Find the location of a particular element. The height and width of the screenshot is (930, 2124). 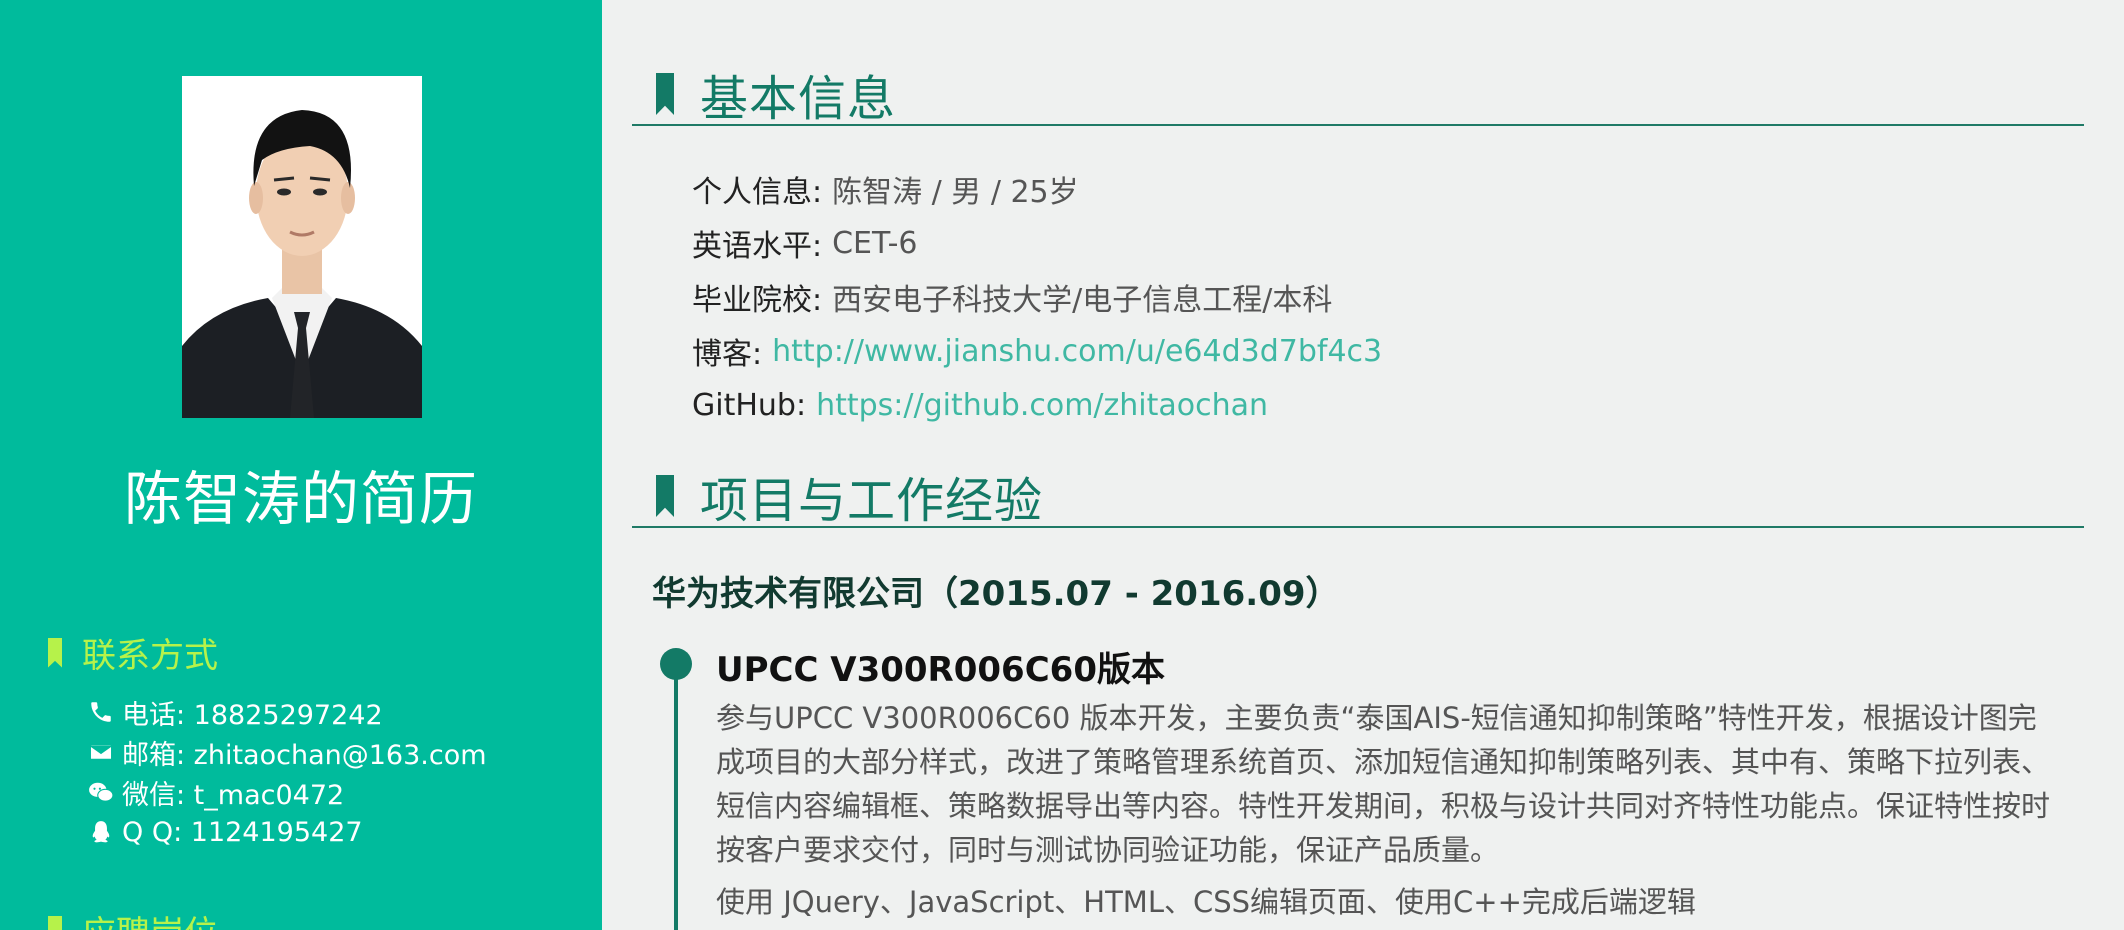

qq-penguin-icon is located at coordinates (101, 832).